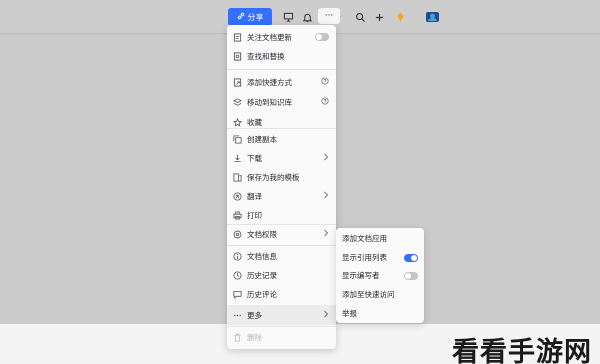  Describe the element at coordinates (237, 337) in the screenshot. I see `delete-icon` at that location.